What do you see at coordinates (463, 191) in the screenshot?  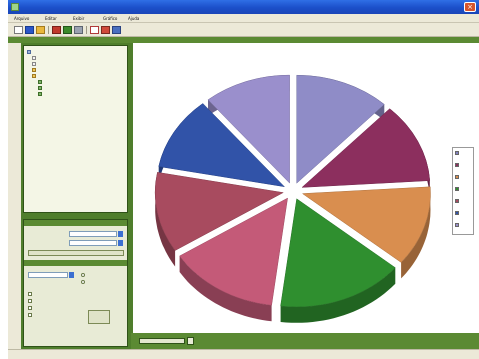 I see `chart-legend` at bounding box center [463, 191].